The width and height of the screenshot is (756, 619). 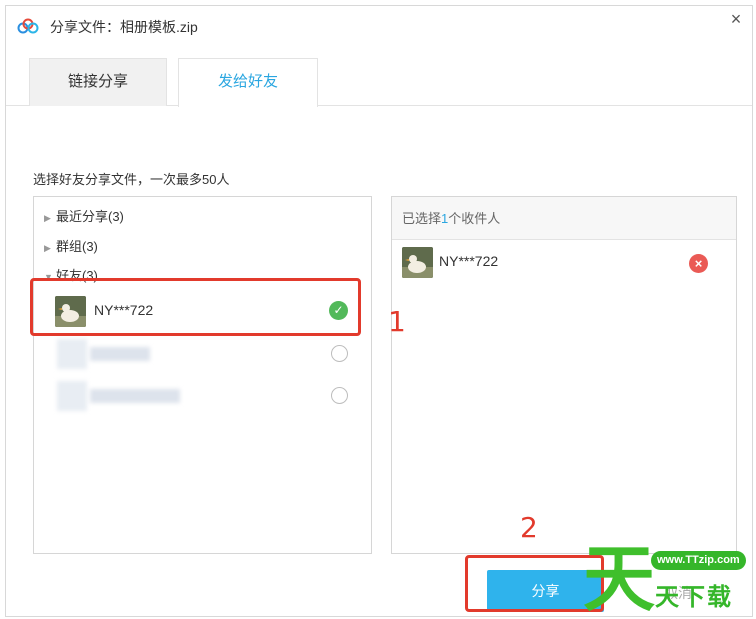 What do you see at coordinates (698, 263) in the screenshot?
I see `remove-icon: ×` at bounding box center [698, 263].